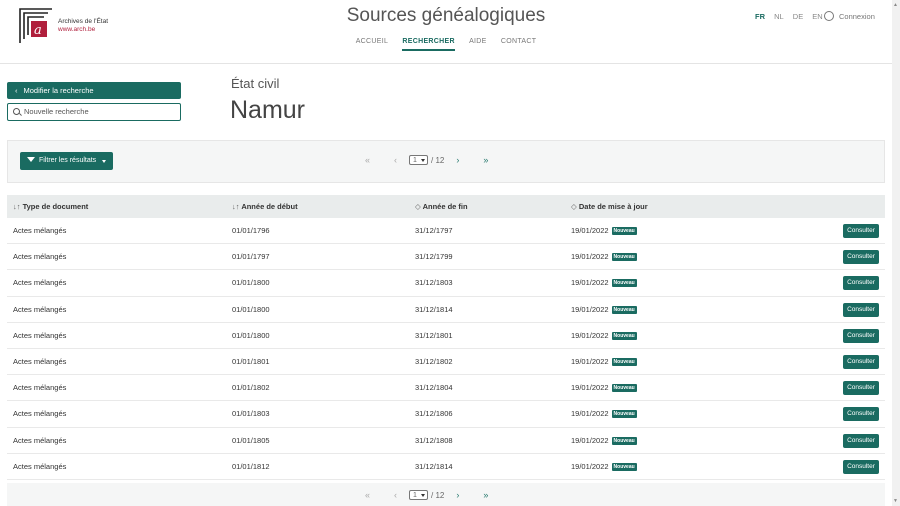 The image size is (900, 506). Describe the element at coordinates (251, 466) in the screenshot. I see `cell-start: 01/01/1812` at that location.